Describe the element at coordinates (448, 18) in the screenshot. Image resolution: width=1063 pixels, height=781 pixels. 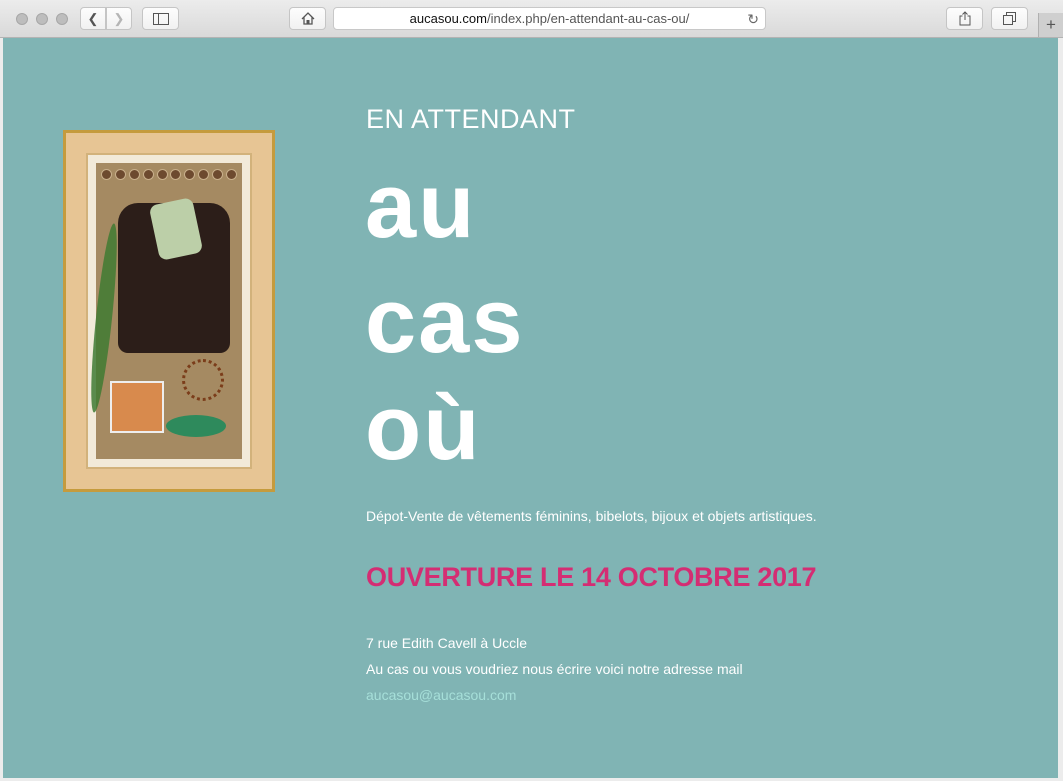
I see `url-host: aucasou.com` at that location.